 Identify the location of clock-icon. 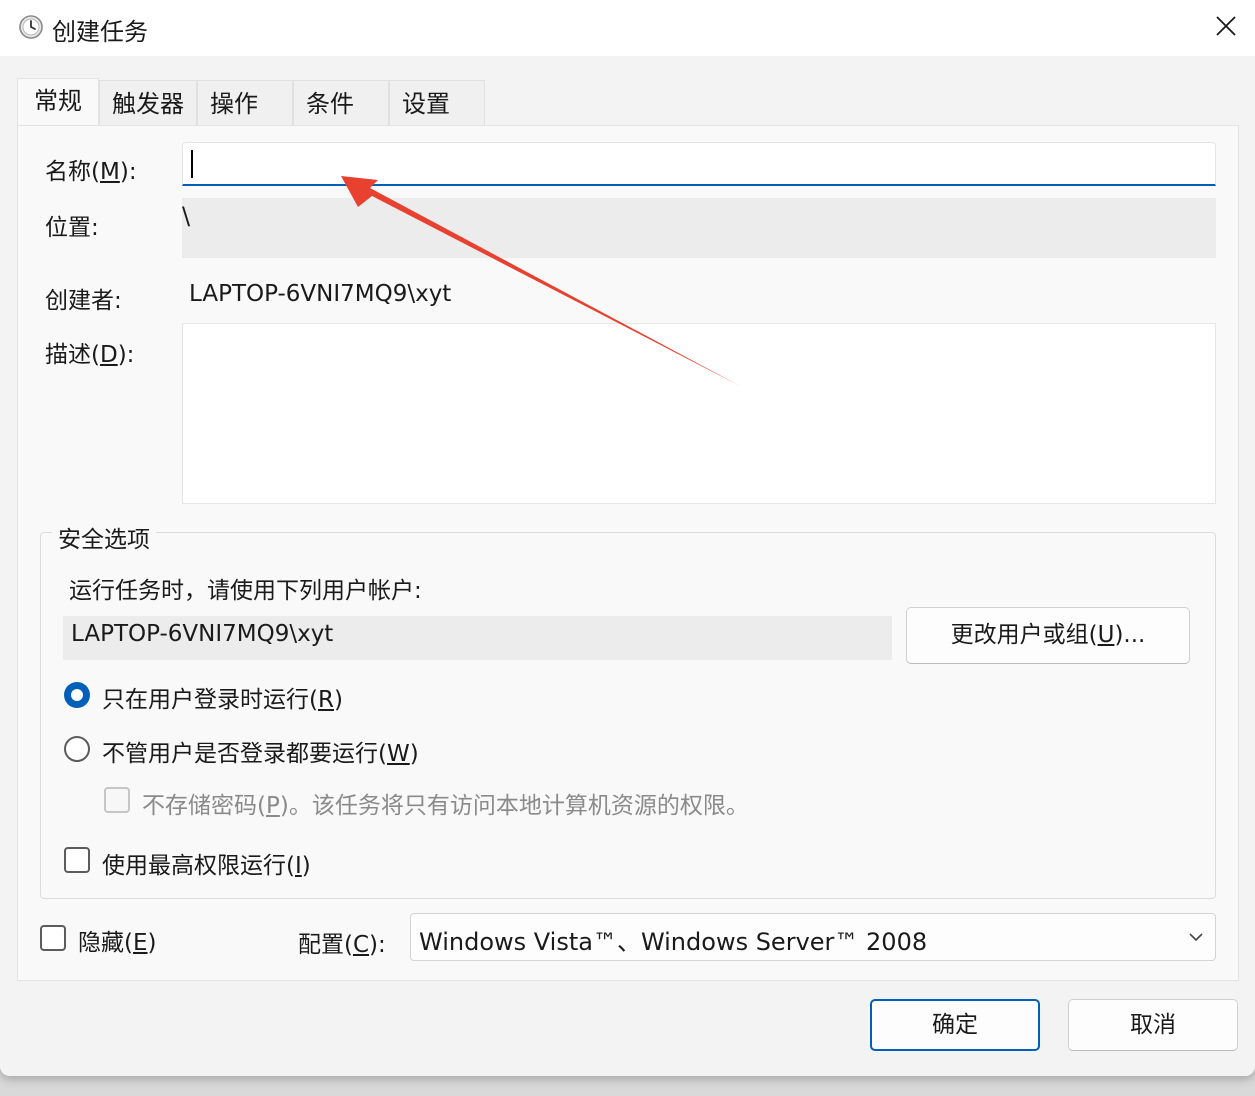
(31, 27).